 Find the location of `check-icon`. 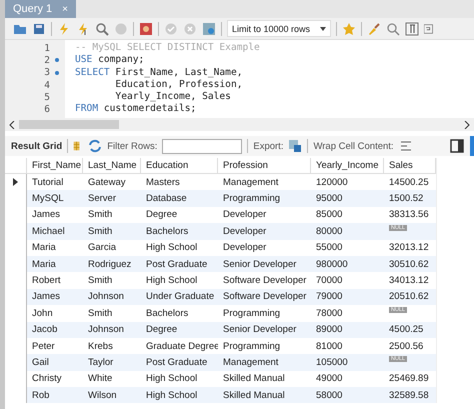

check-icon is located at coordinates (171, 29).